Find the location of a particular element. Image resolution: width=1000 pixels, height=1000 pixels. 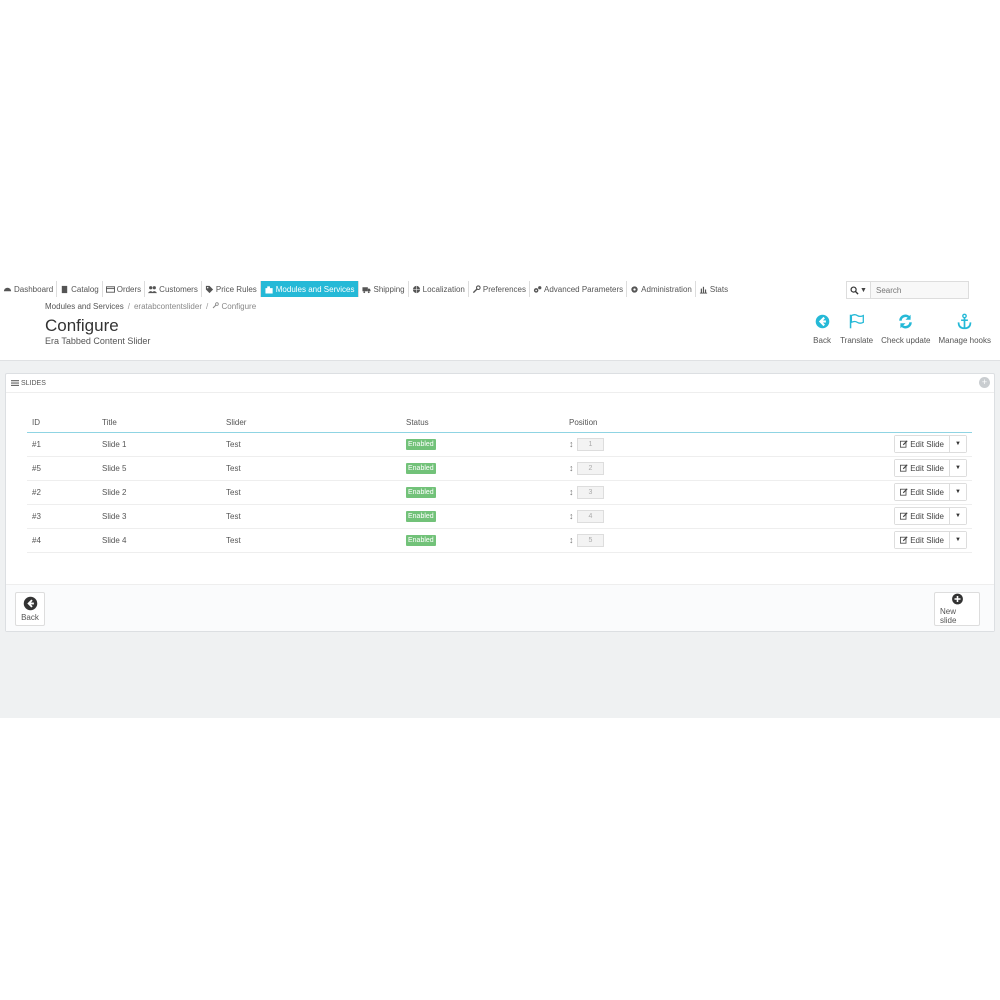

breadcrumb-item: Modules and Services is located at coordinates (84, 306).